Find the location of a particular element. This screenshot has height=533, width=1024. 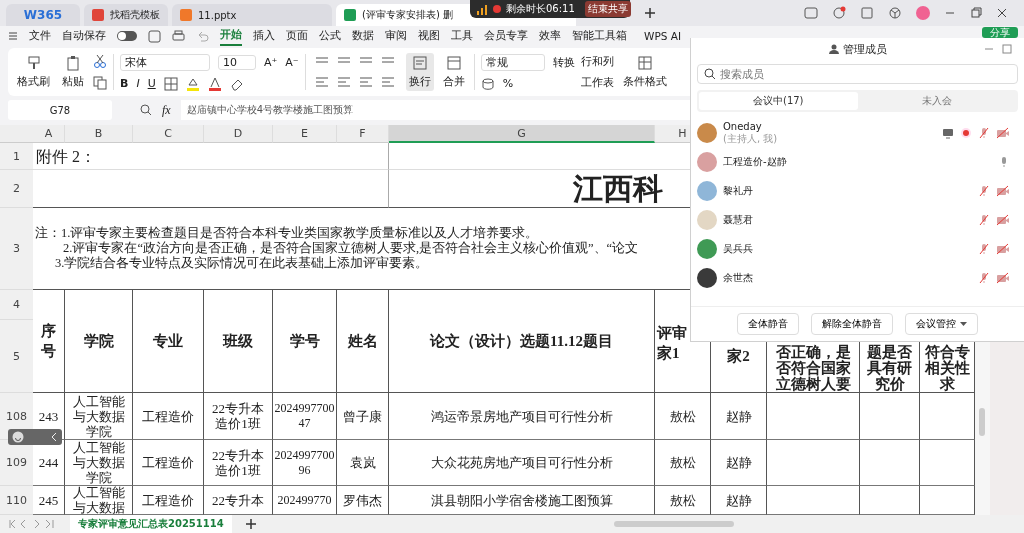

ribbon-tab: 开始 is located at coordinates (231, 36).